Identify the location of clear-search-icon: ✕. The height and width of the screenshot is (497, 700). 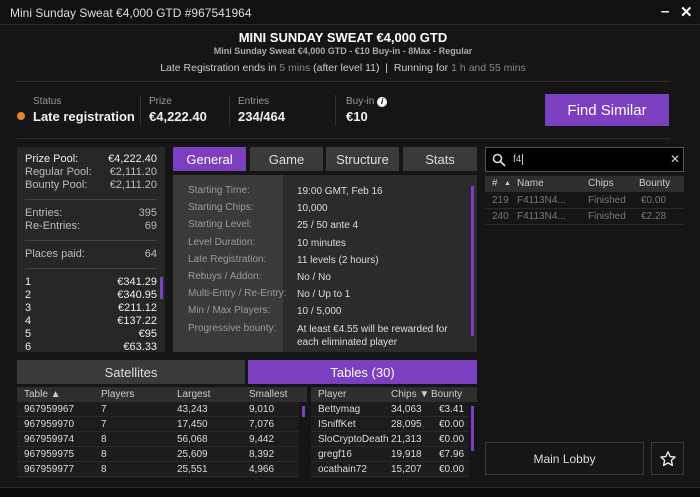
(675, 159).